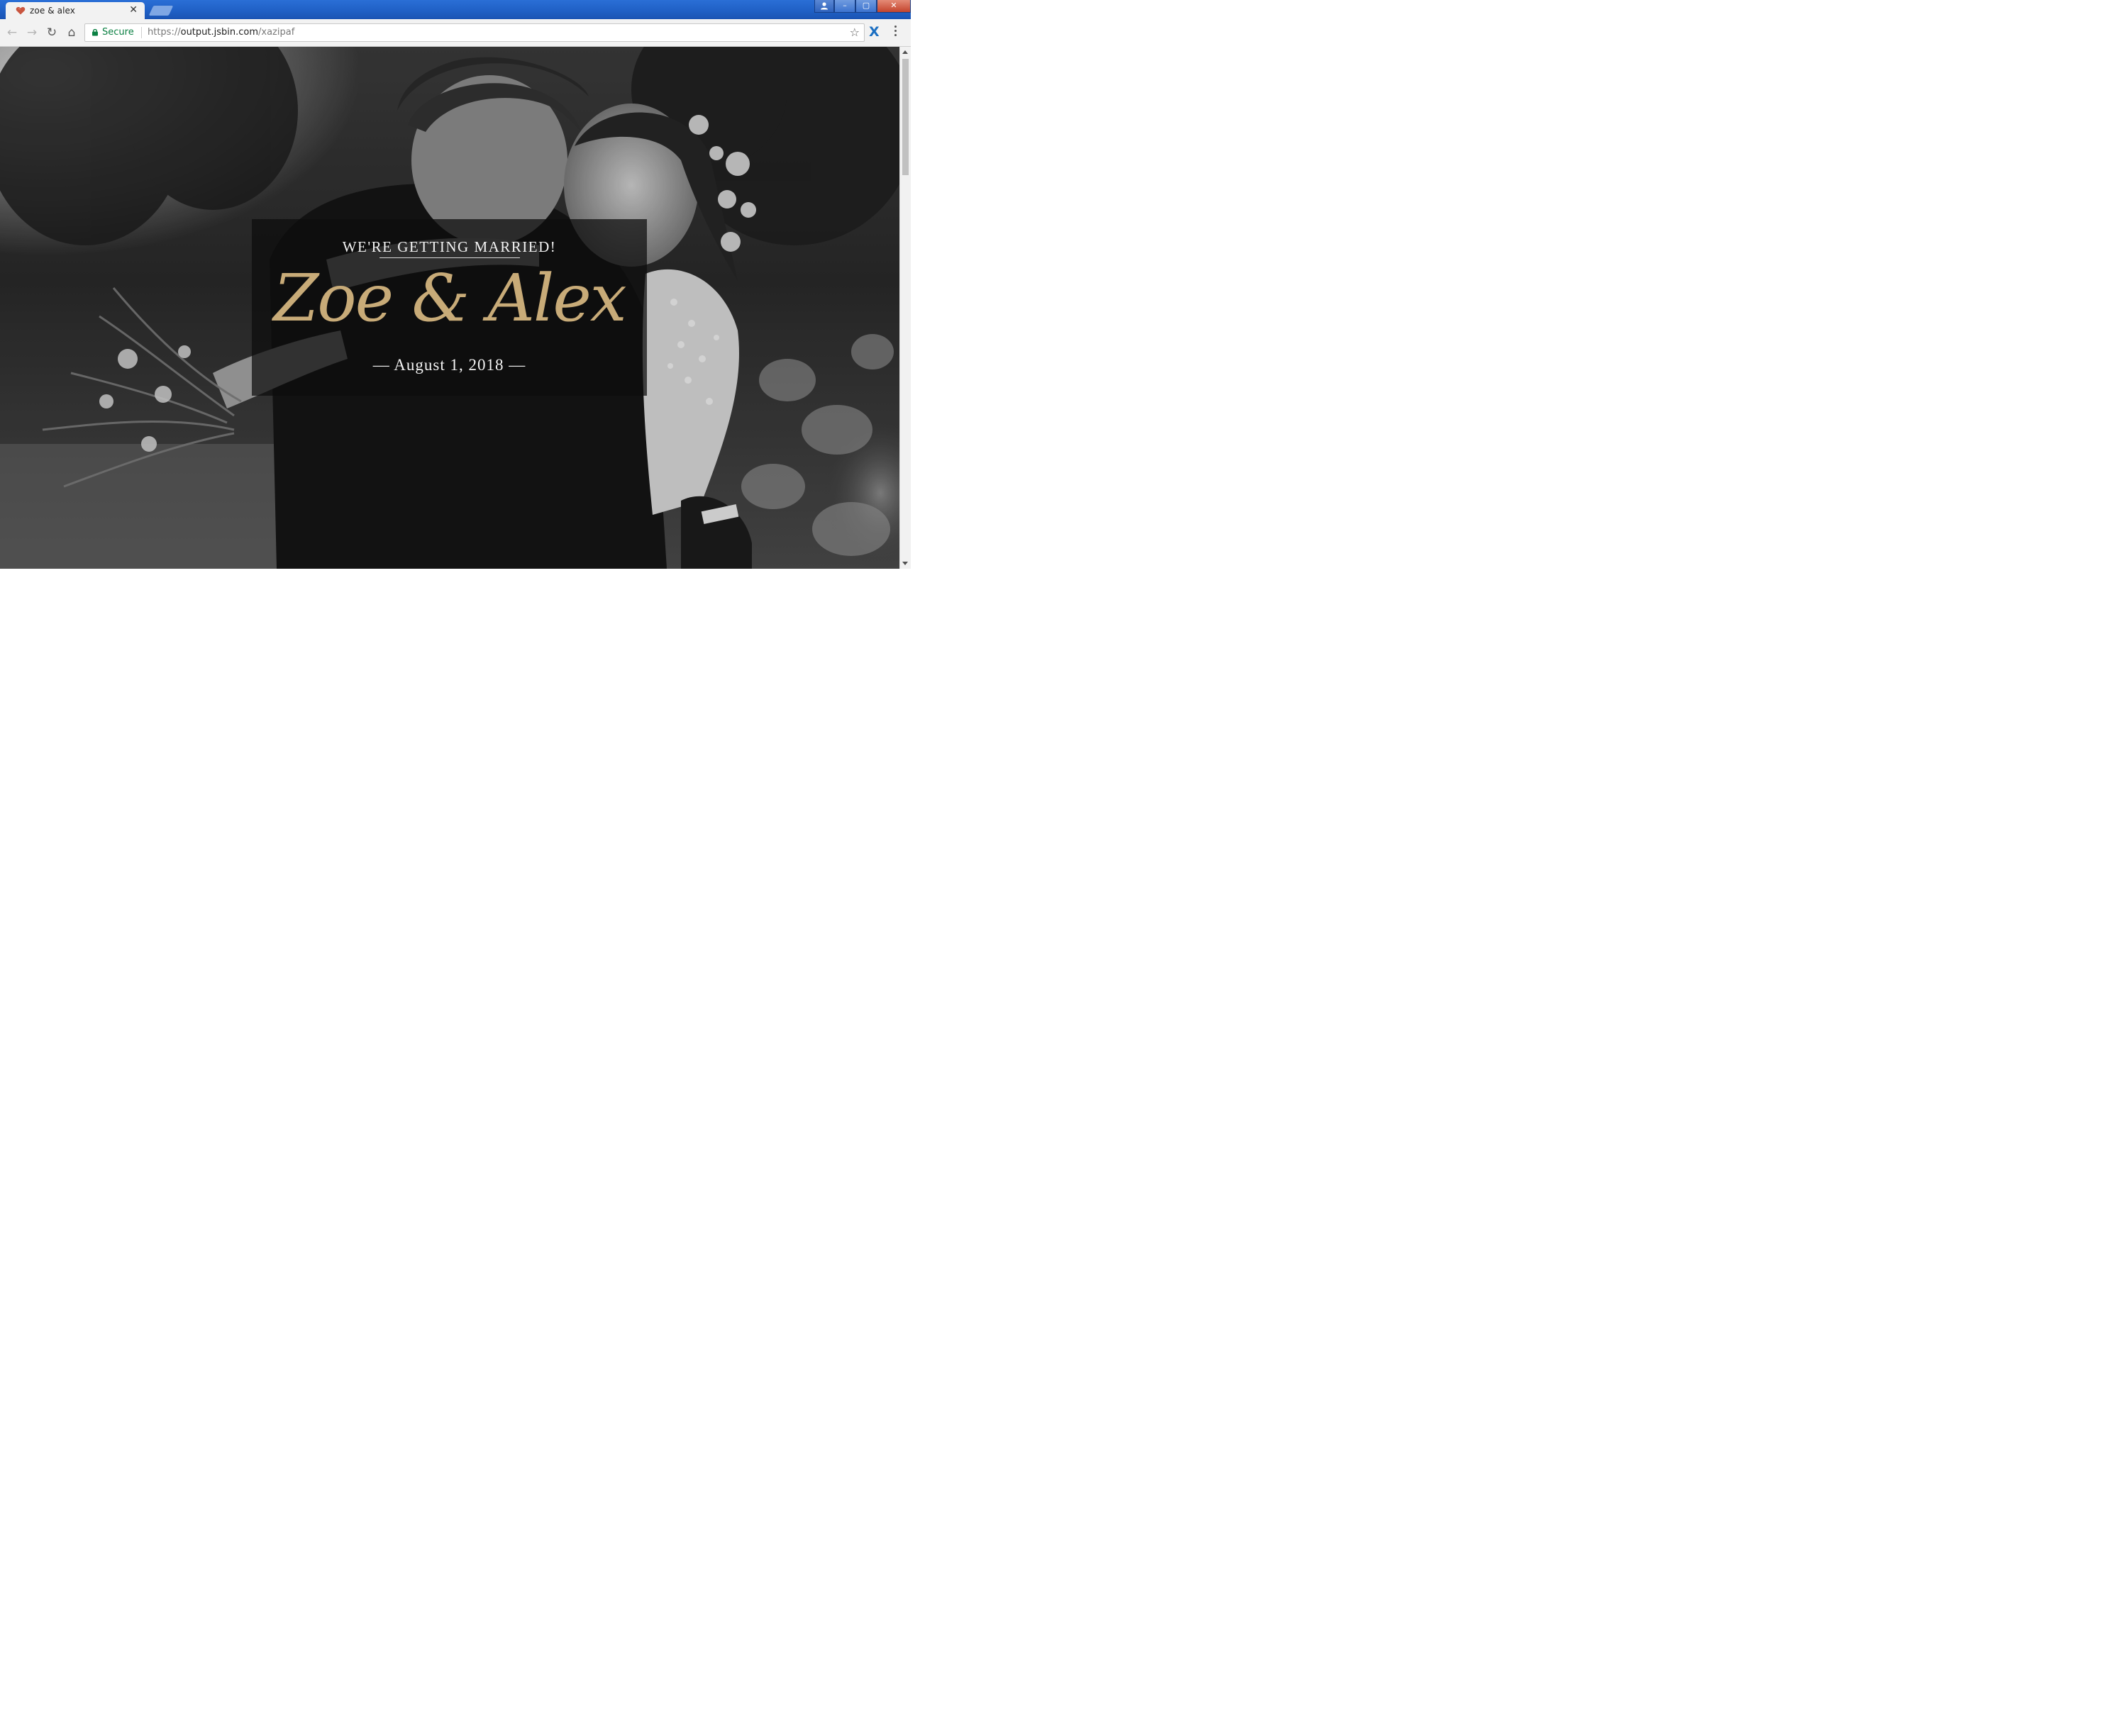  Describe the element at coordinates (855, 32) in the screenshot. I see `bookmark-star-icon: ☆` at that location.